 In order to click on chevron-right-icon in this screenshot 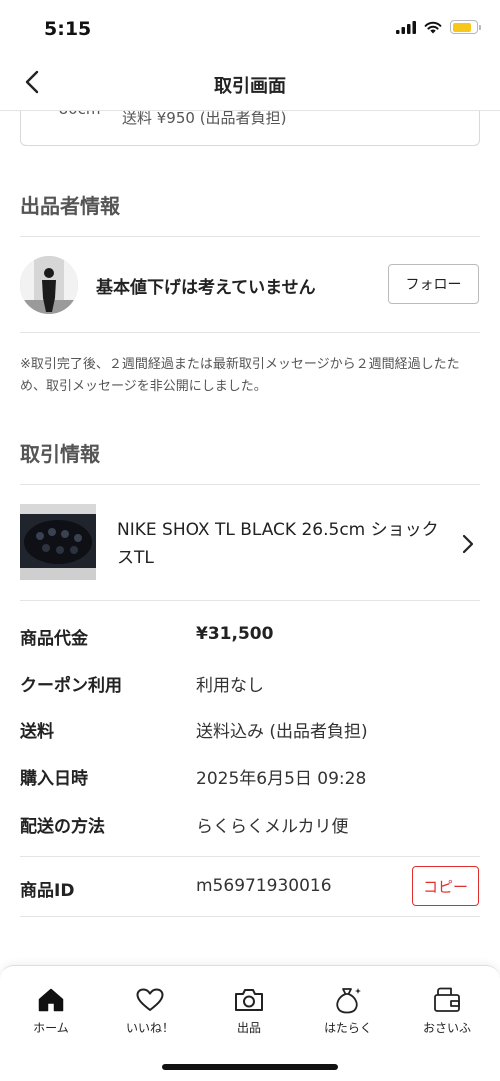, I will do `click(468, 544)`.